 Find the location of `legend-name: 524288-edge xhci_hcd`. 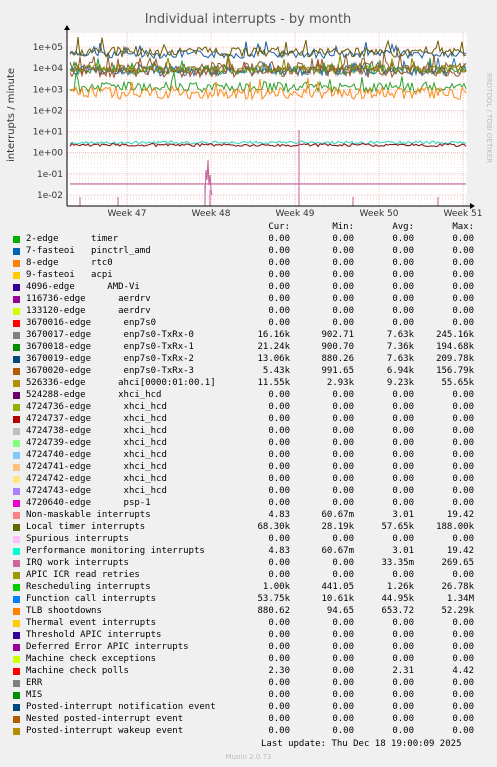

legend-name: 524288-edge xhci_hcd is located at coordinates (94, 395).